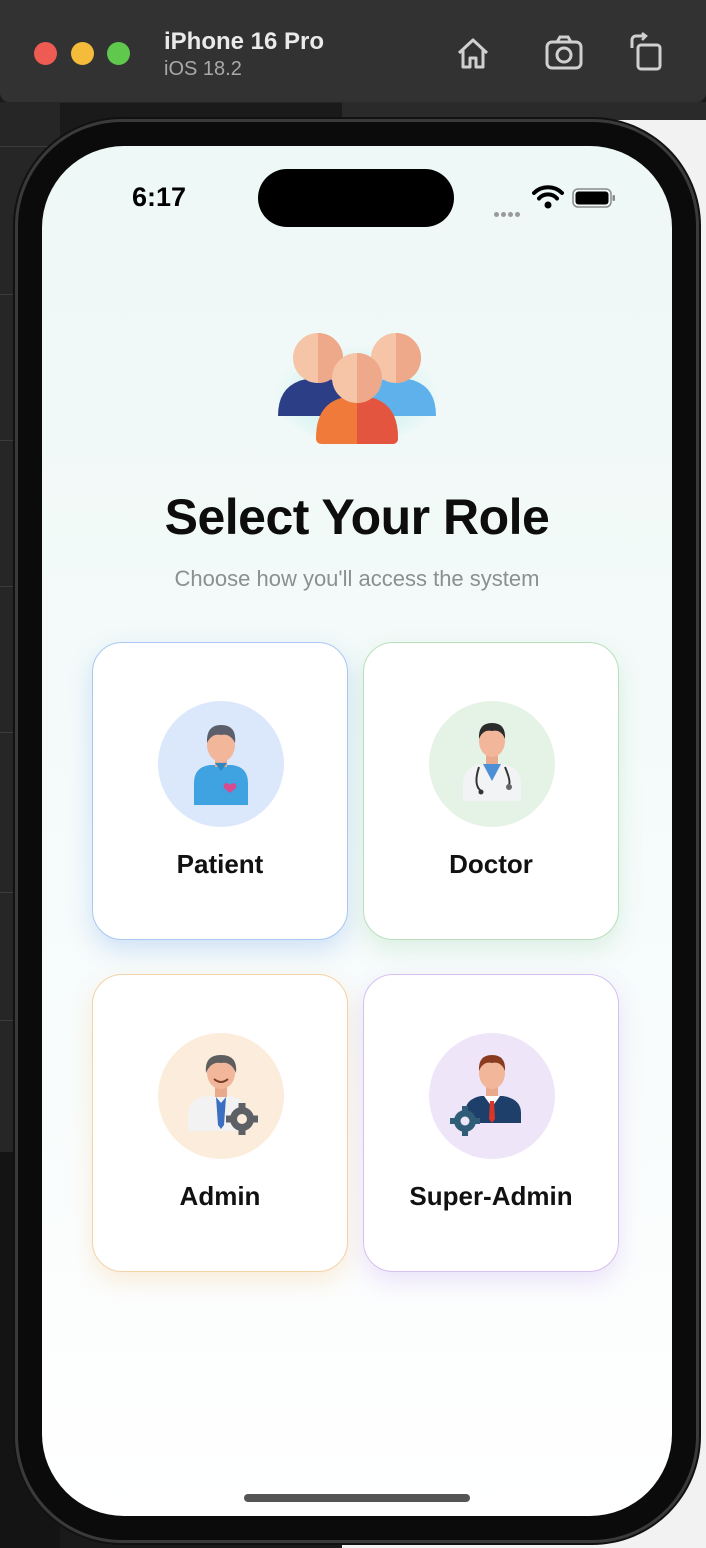 The width and height of the screenshot is (706, 1548). Describe the element at coordinates (491, 1196) in the screenshot. I see `role-label-super-admin: Super-Admin` at that location.